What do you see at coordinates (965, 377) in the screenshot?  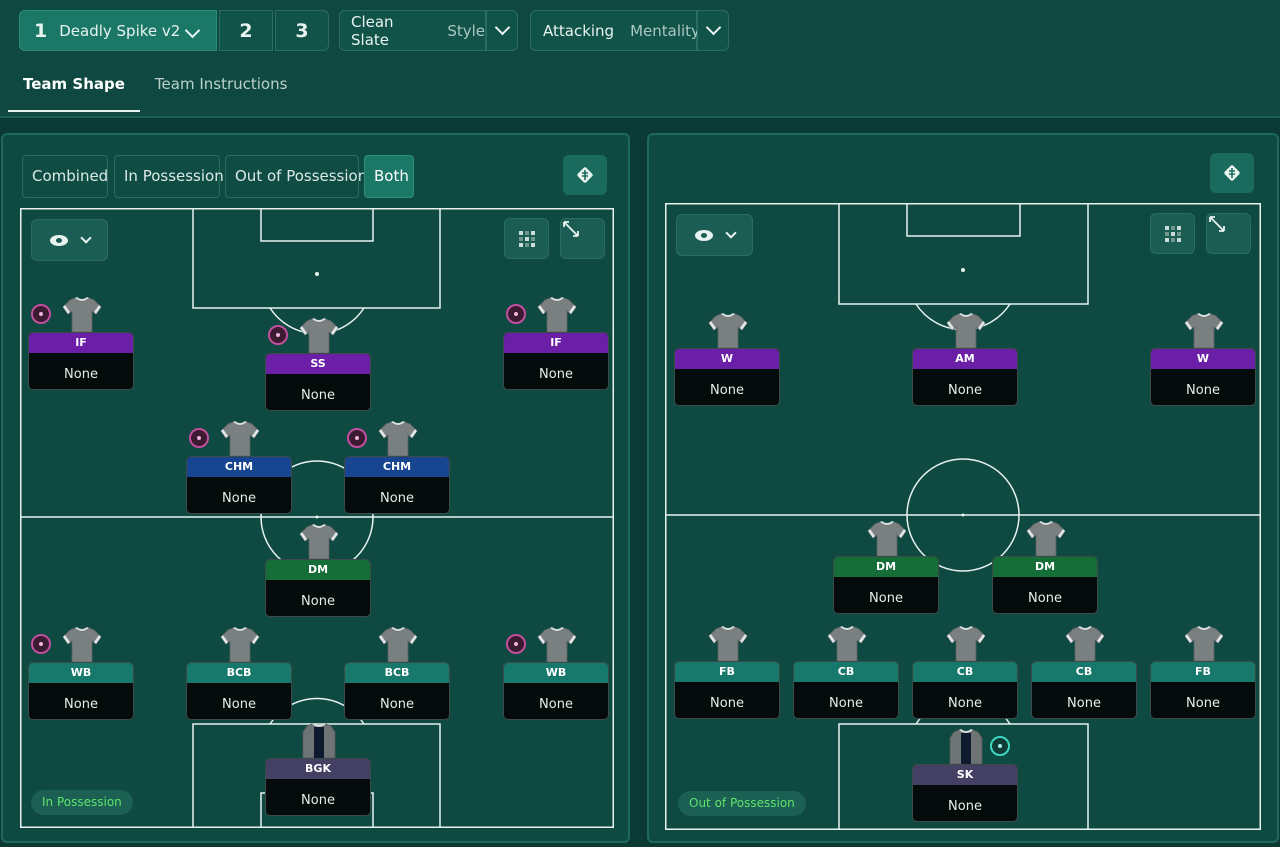 I see `player-card: AM None` at bounding box center [965, 377].